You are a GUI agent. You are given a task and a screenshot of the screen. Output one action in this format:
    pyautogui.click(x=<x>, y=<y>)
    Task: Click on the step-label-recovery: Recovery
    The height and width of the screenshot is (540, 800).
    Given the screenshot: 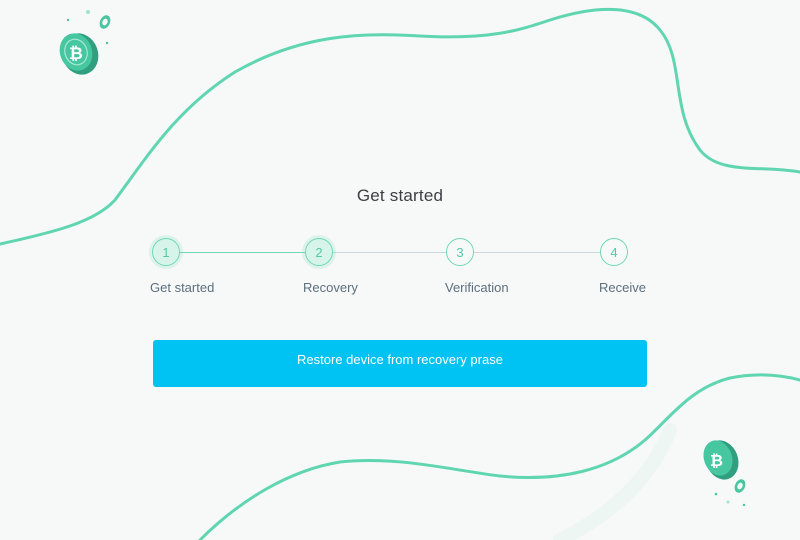 What is the action you would take?
    pyautogui.click(x=330, y=287)
    